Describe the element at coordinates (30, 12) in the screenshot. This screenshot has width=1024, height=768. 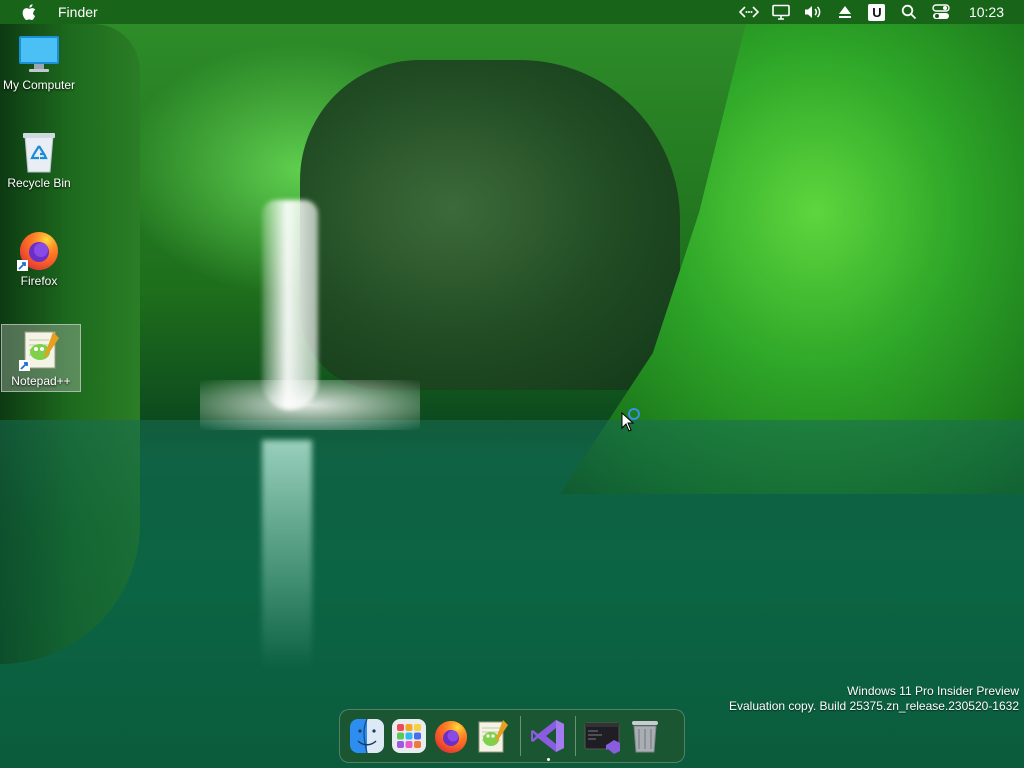
I see `apple-menu-icon` at that location.